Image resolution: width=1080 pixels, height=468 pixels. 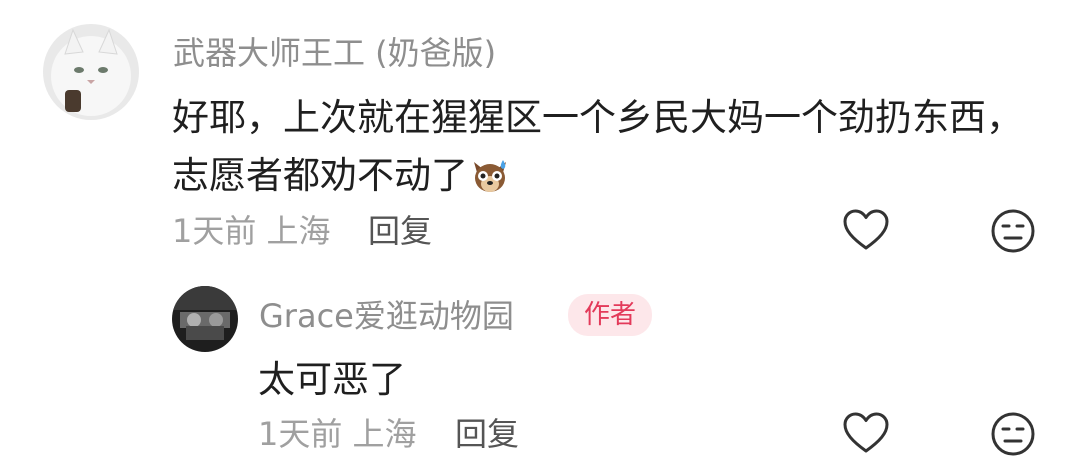 I want to click on comment-text-line-2-label: 志愿者都劝不动了, so click(x=320, y=175).